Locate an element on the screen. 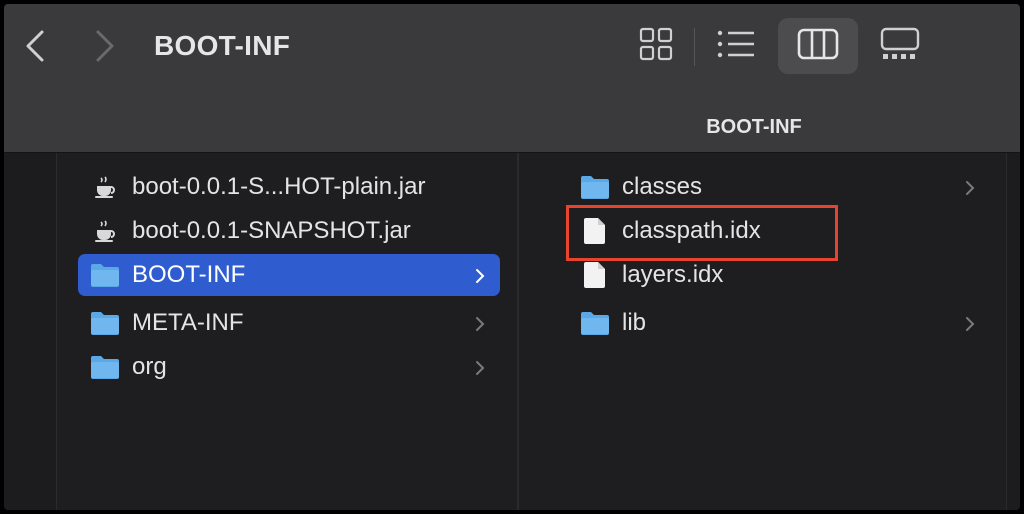 This screenshot has width=1024, height=514. chevron-left-icon is located at coordinates (35, 46).